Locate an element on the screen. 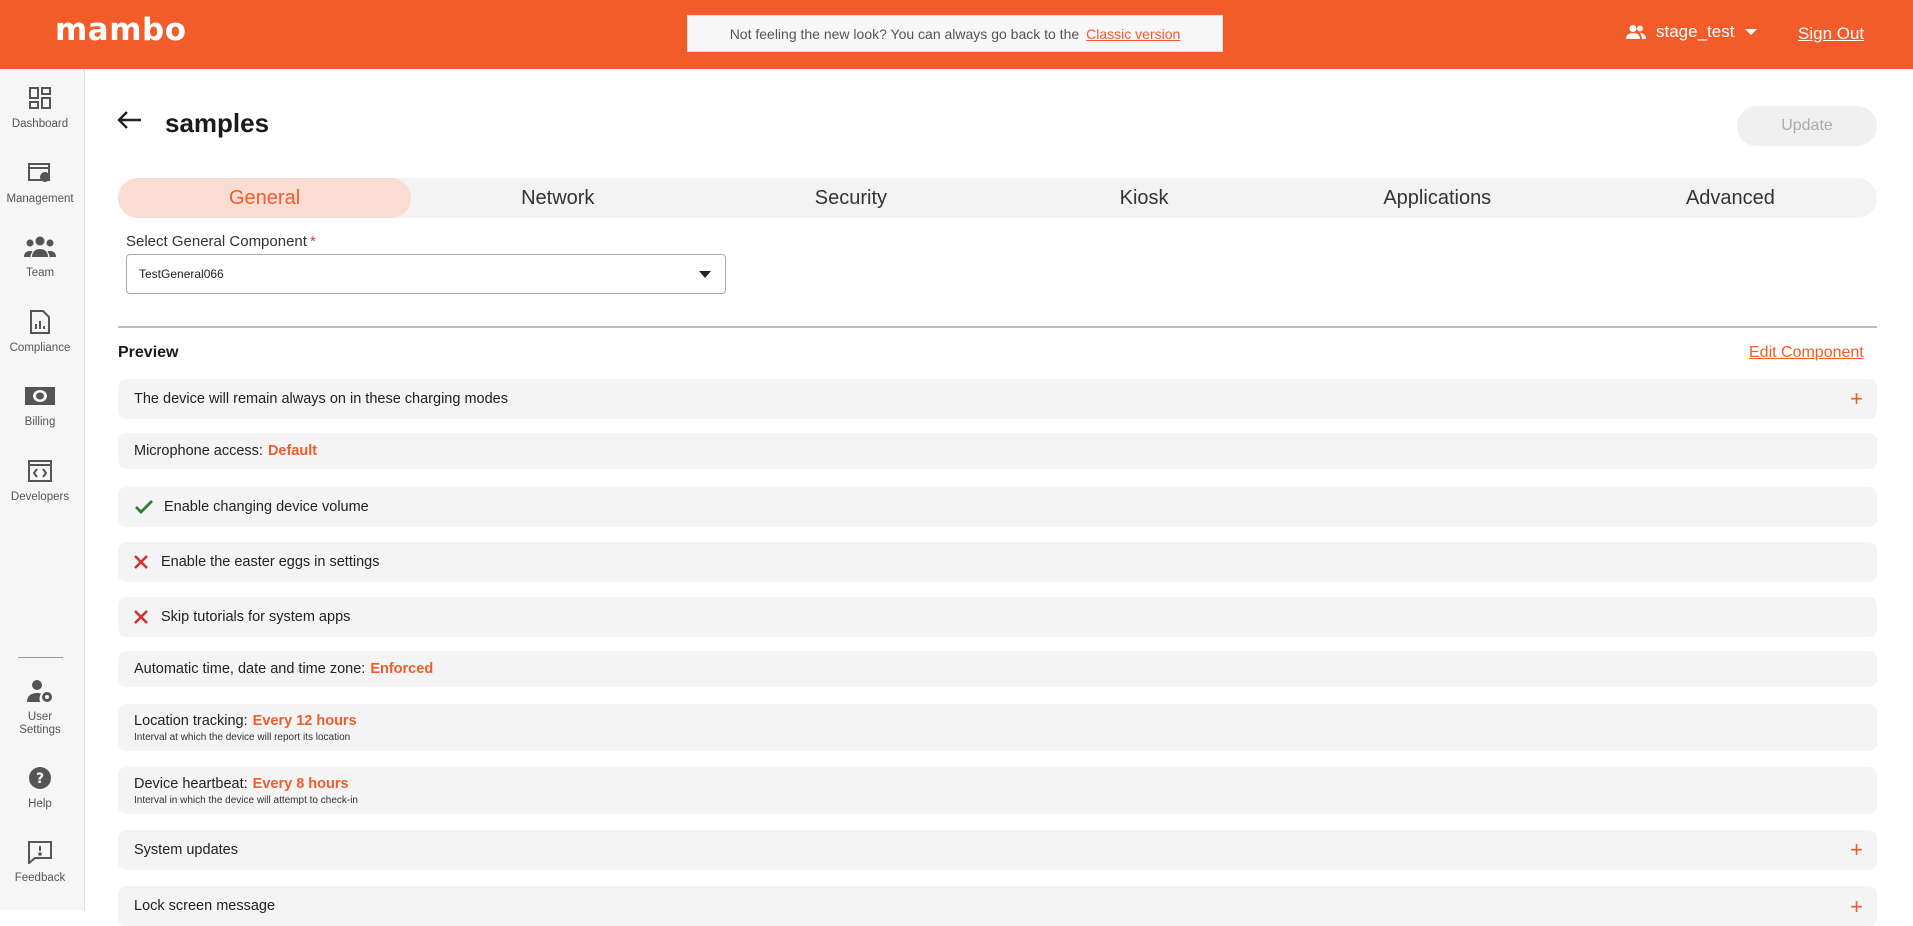  row-text: Skip tutorials for system apps is located at coordinates (256, 617).